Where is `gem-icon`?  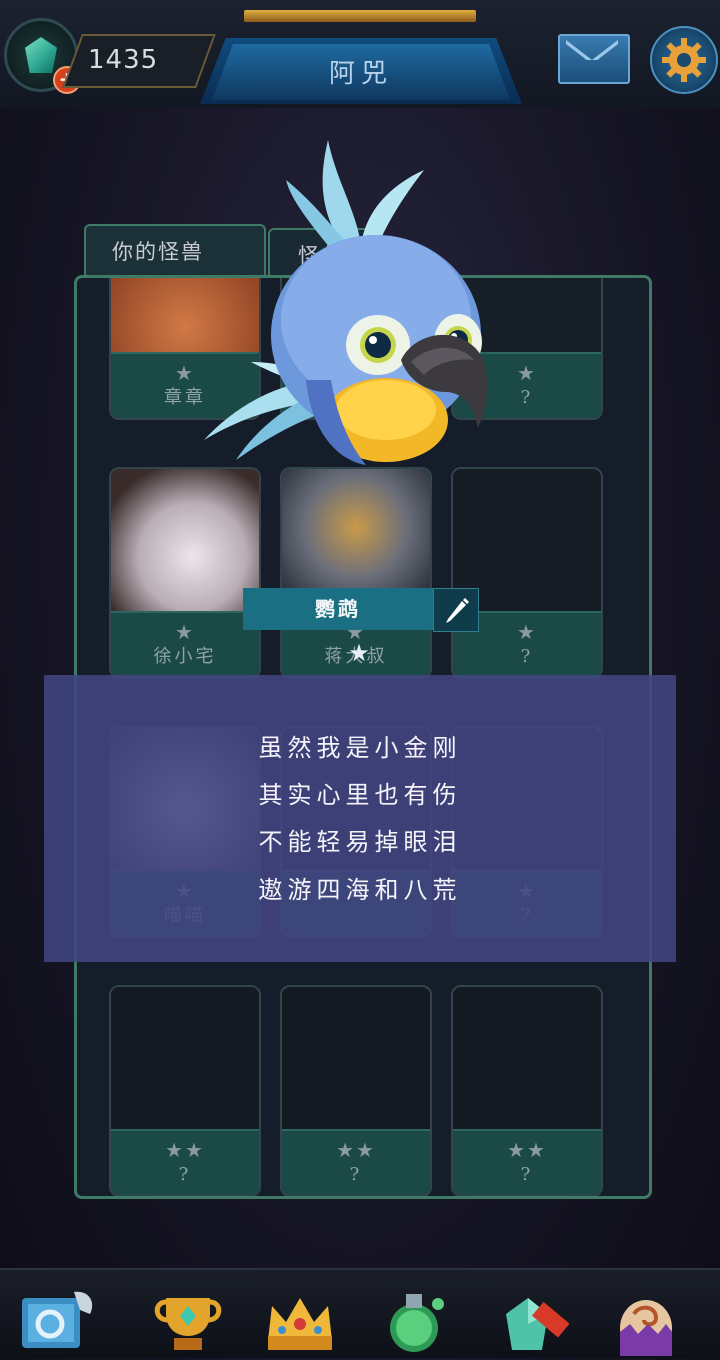 gem-icon is located at coordinates (41, 55).